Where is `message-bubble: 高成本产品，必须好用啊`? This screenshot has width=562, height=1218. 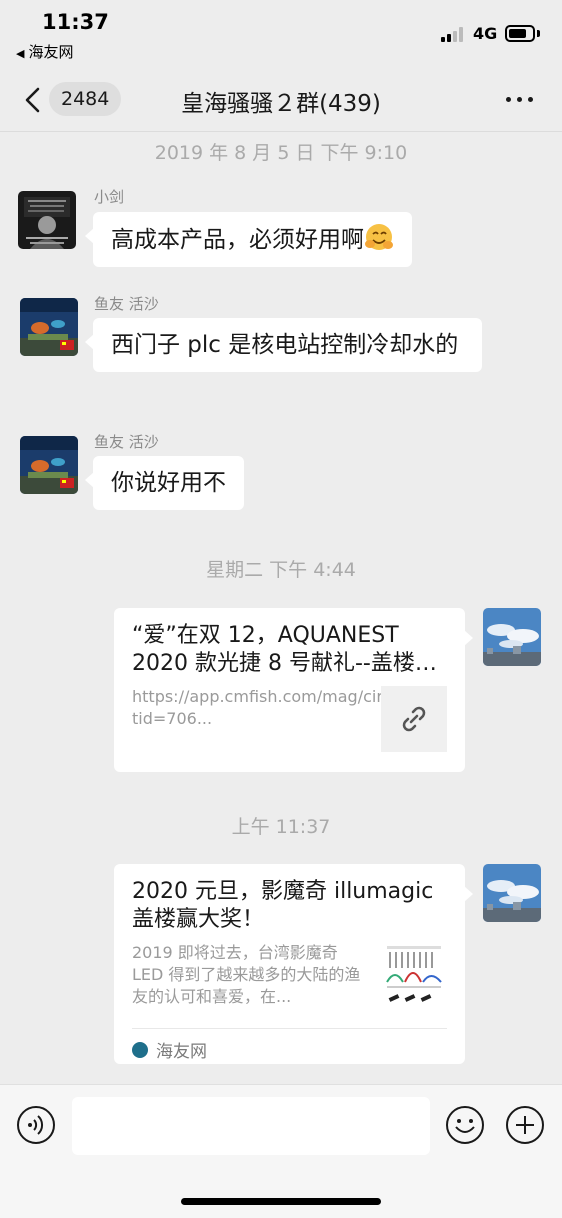 message-bubble: 高成本产品，必须好用啊 is located at coordinates (248, 239).